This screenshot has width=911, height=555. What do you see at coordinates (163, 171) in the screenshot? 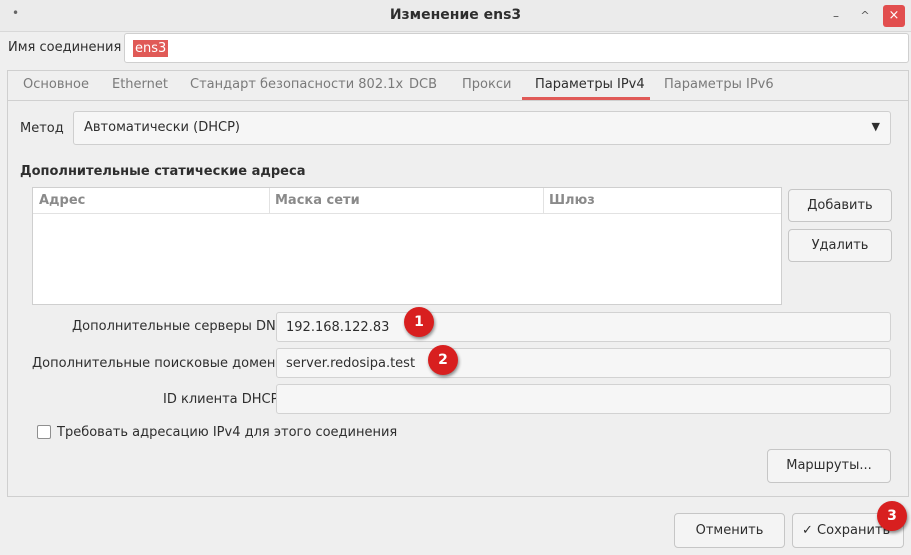
I see `static-addresses-title: Дополнительные статические адреса` at bounding box center [163, 171].